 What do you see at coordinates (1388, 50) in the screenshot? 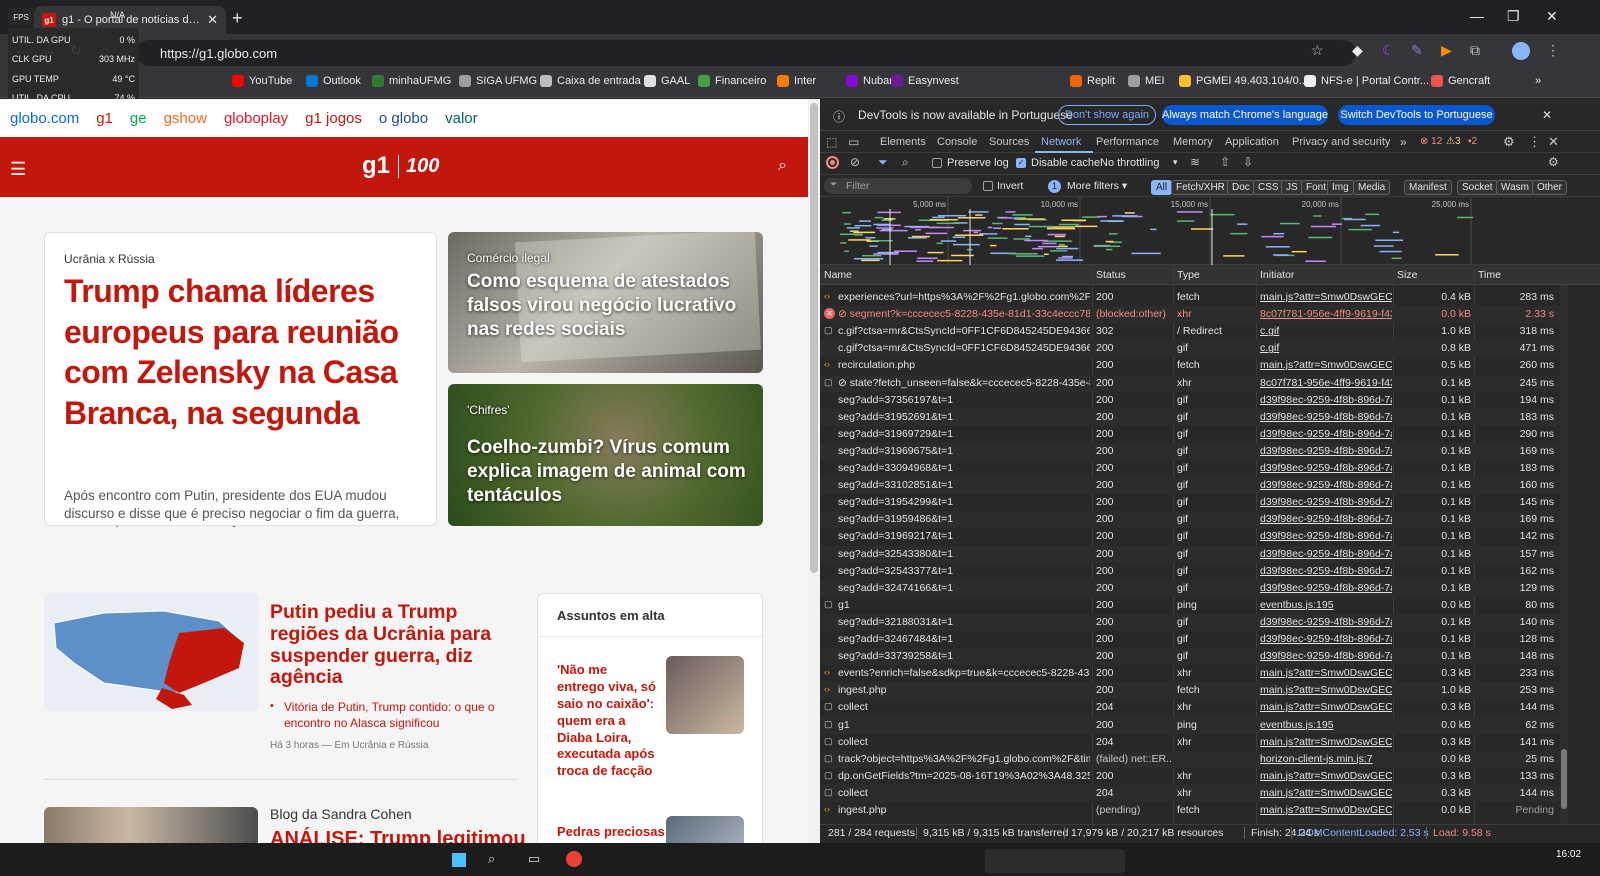
I see `extension-moon-icon: ☾` at bounding box center [1388, 50].